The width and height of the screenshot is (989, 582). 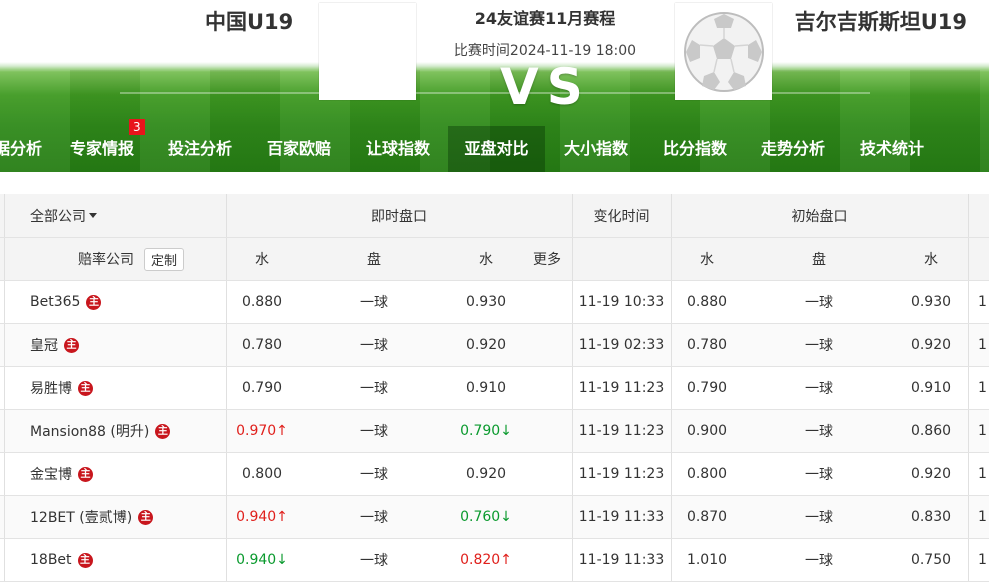 I want to click on live-away-water-header: 水, so click(x=486, y=260).